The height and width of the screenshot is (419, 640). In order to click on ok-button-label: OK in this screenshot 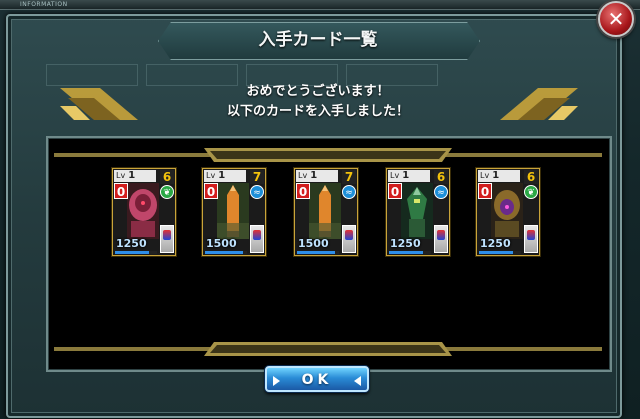, I will do `click(317, 380)`.